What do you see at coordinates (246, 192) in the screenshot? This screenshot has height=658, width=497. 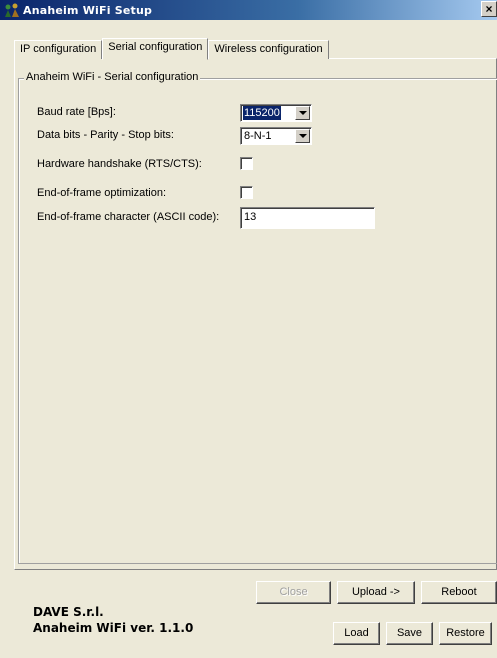 I see `eof-optimization-checkbox` at bounding box center [246, 192].